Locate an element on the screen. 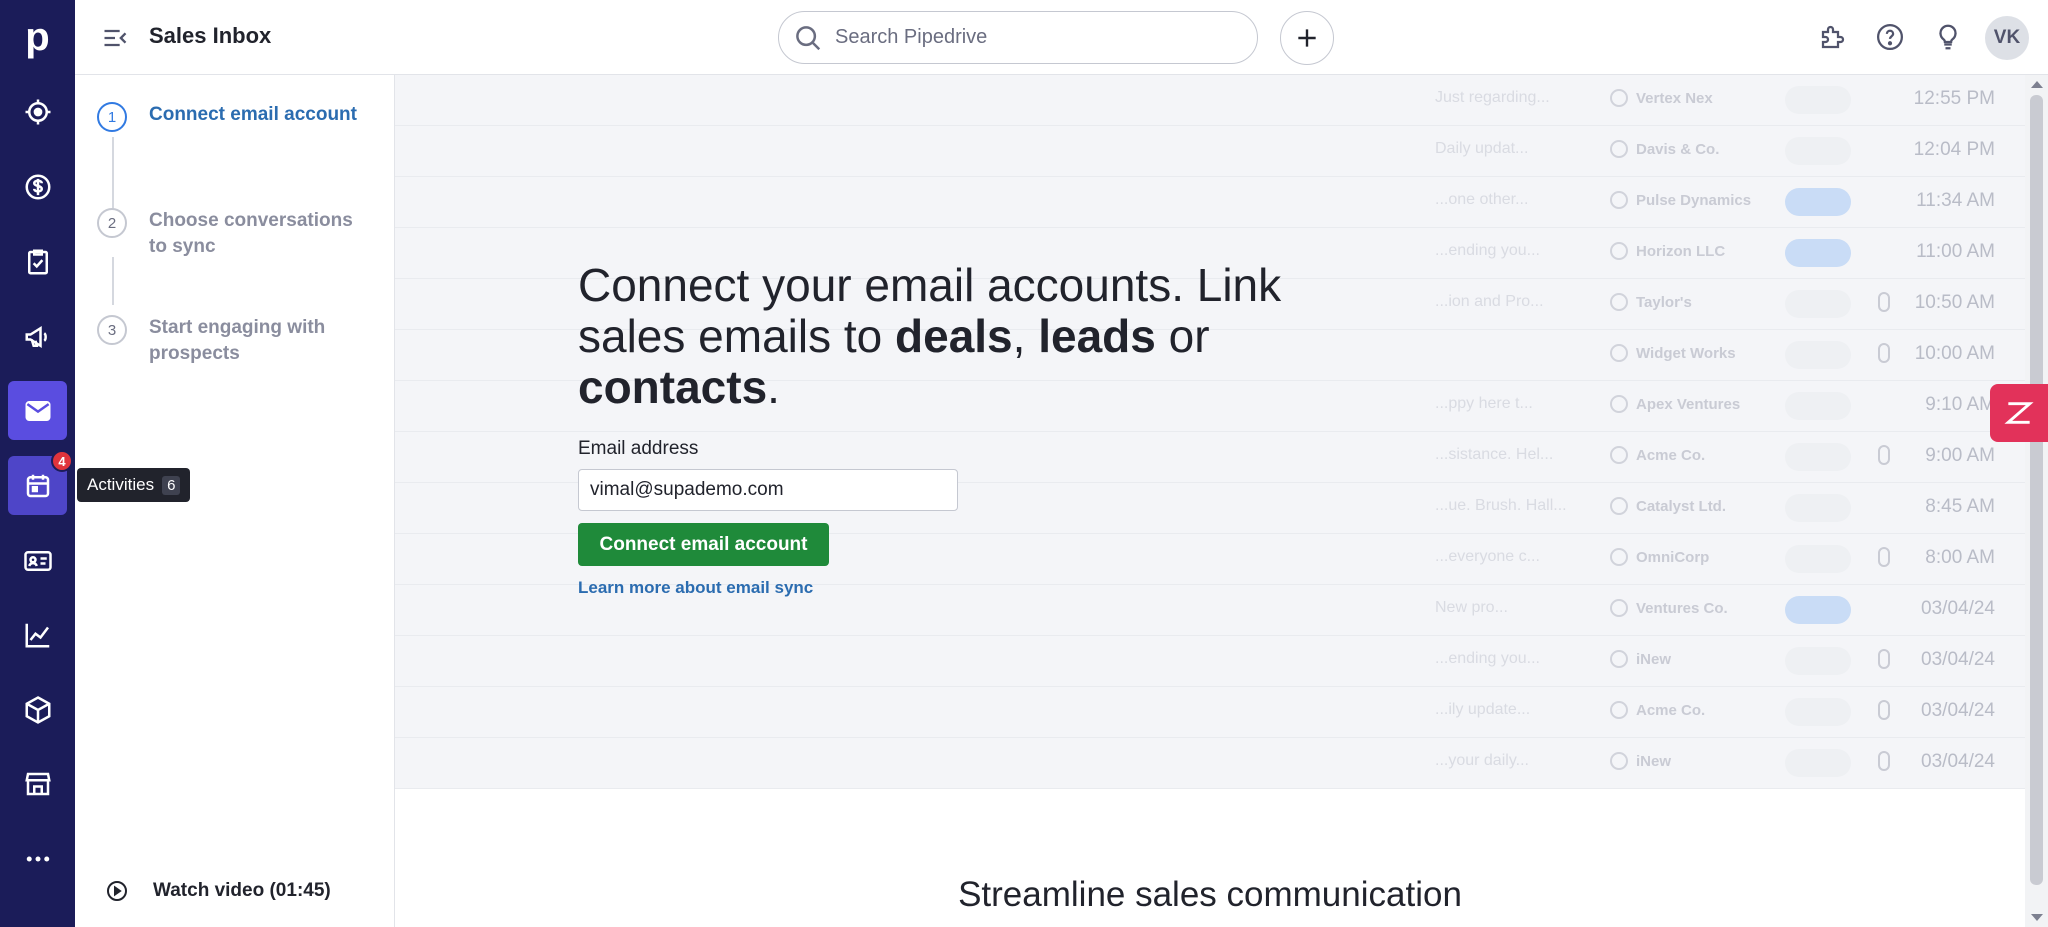 Image resolution: width=2048 pixels, height=927 pixels. activities-badge: 4 is located at coordinates (62, 461).